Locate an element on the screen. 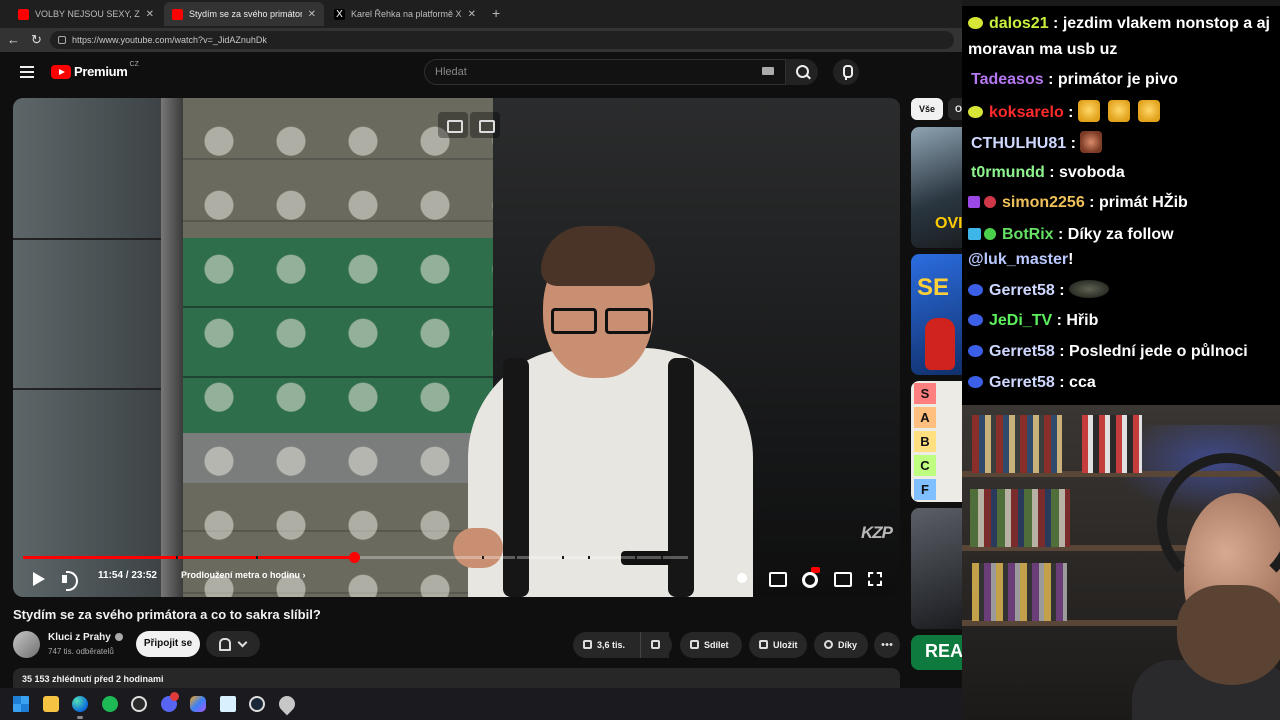  notification-bell-button is located at coordinates (233, 644).